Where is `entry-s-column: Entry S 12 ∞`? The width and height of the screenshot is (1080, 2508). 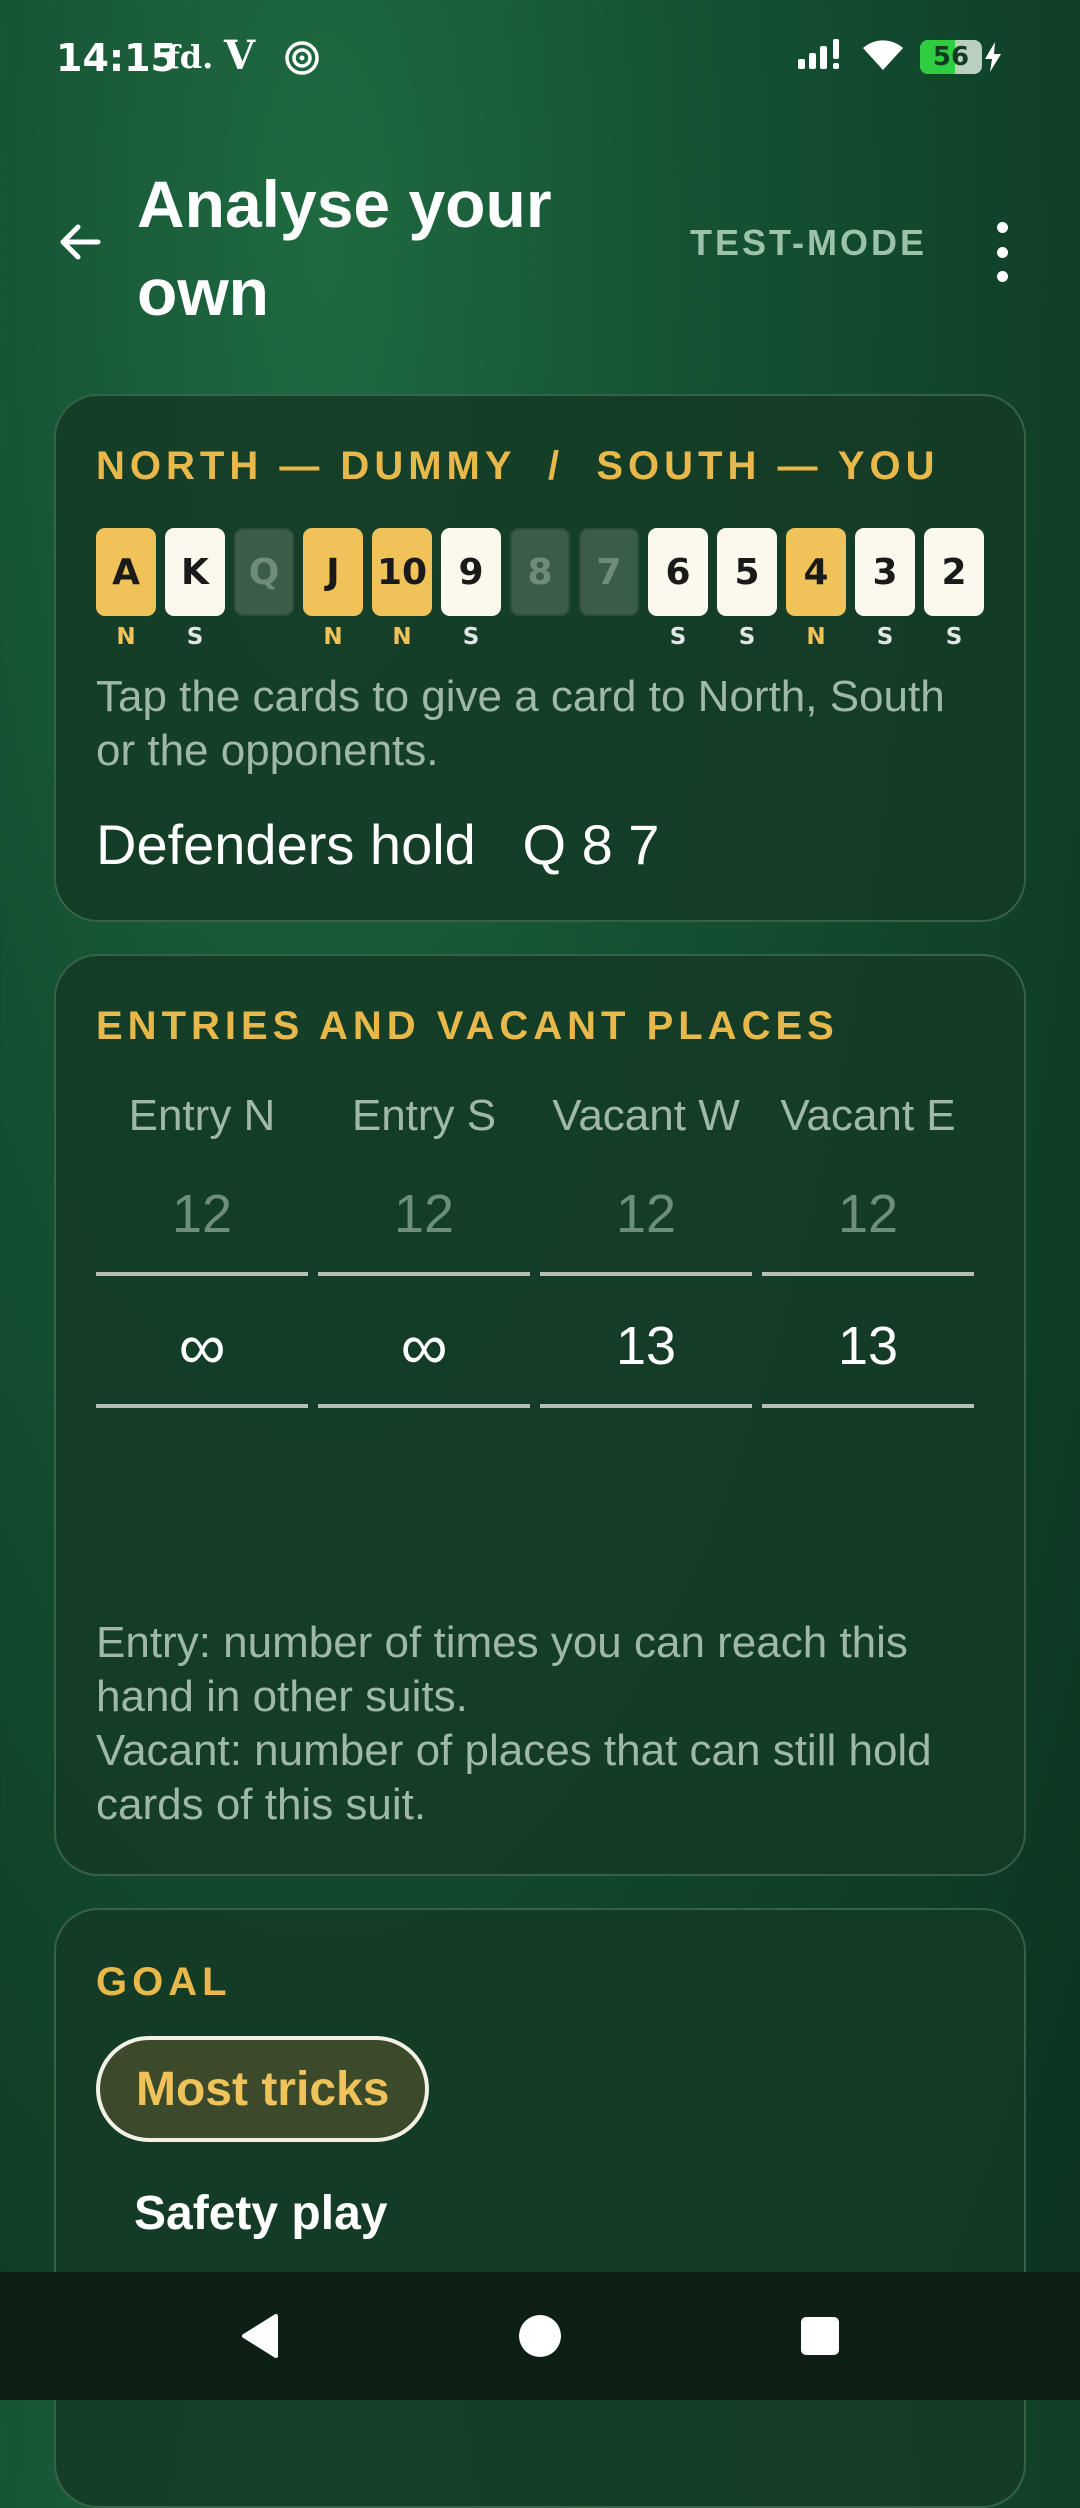 entry-s-column: Entry S 12 ∞ is located at coordinates (424, 1247).